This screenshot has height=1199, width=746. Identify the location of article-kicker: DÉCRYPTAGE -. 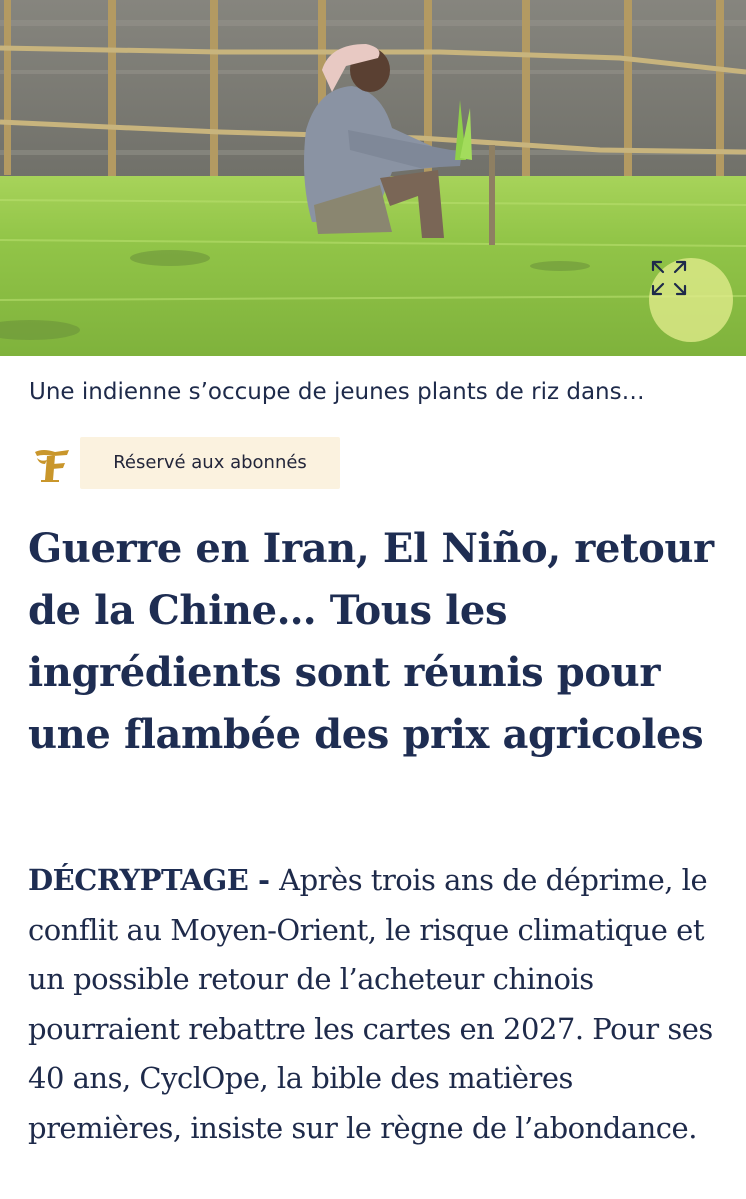
(154, 880).